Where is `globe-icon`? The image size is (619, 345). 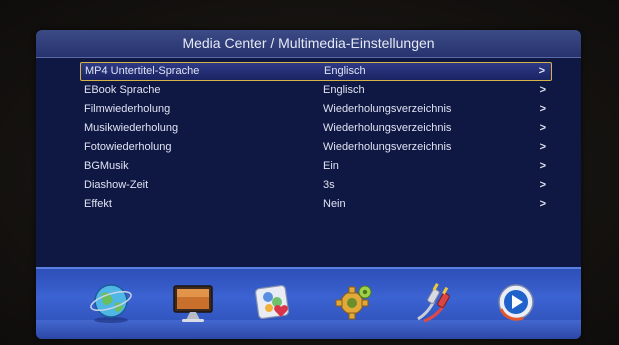 globe-icon is located at coordinates (111, 302).